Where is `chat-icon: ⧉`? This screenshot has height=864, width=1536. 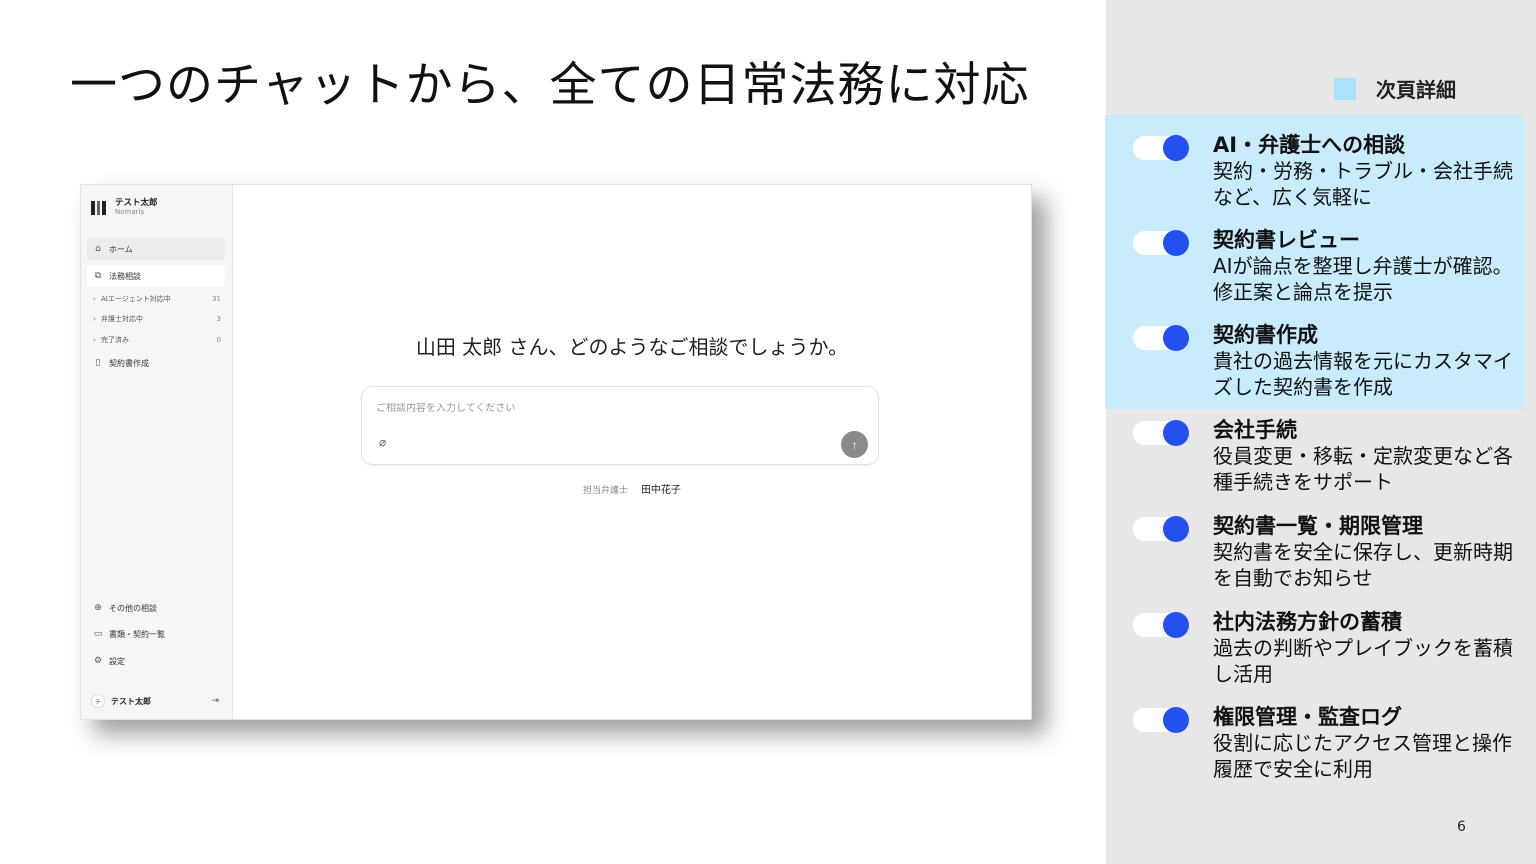 chat-icon: ⧉ is located at coordinates (98, 276).